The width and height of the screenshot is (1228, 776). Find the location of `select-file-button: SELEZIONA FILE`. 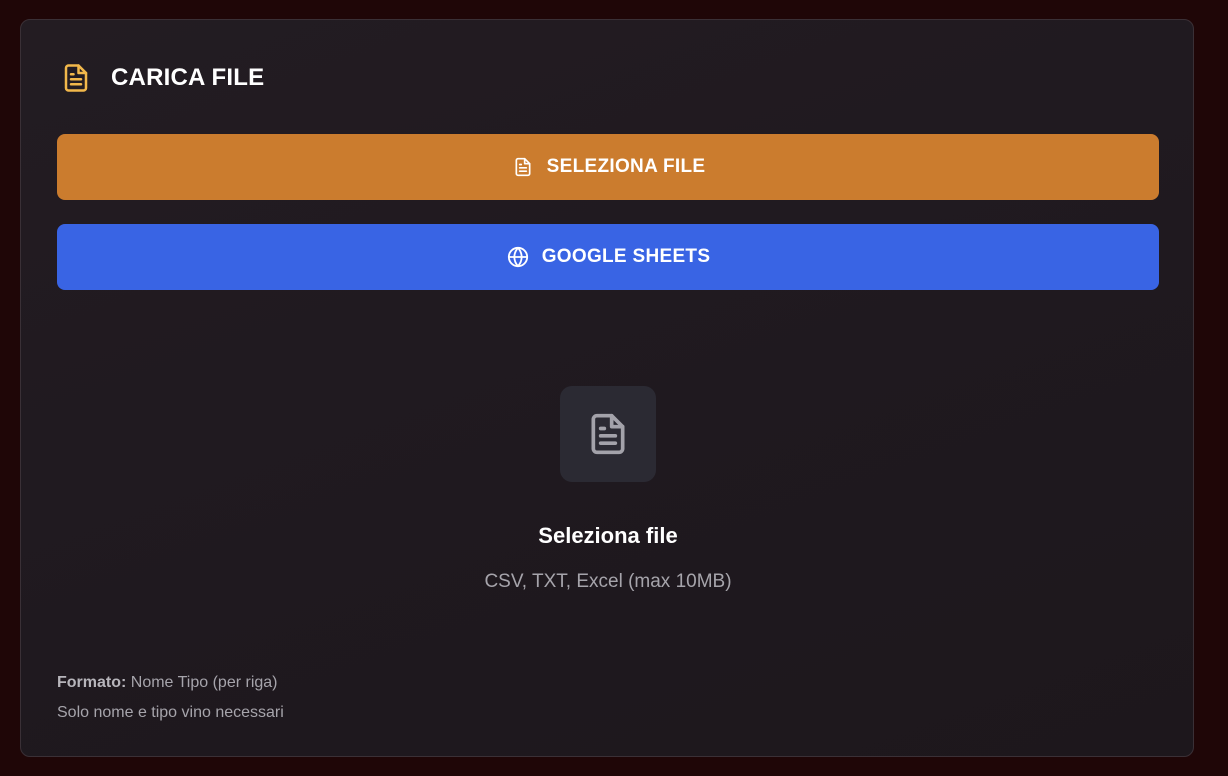

select-file-button: SELEZIONA FILE is located at coordinates (608, 167).